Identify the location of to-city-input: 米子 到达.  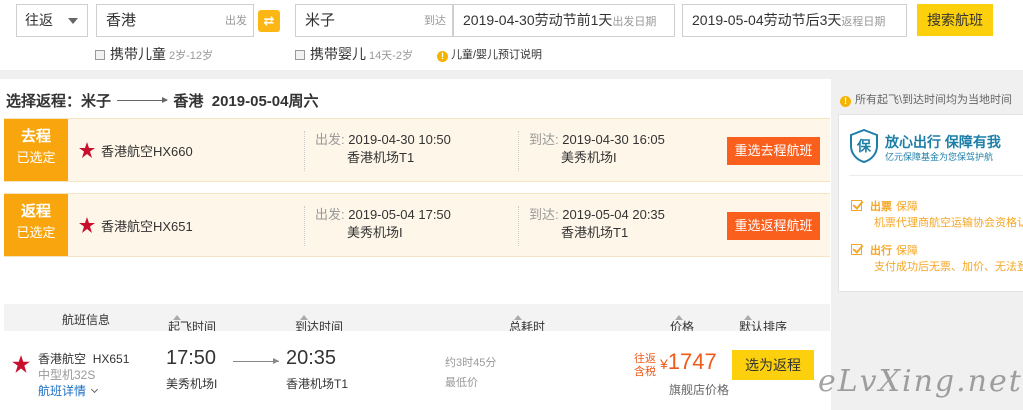
(374, 20).